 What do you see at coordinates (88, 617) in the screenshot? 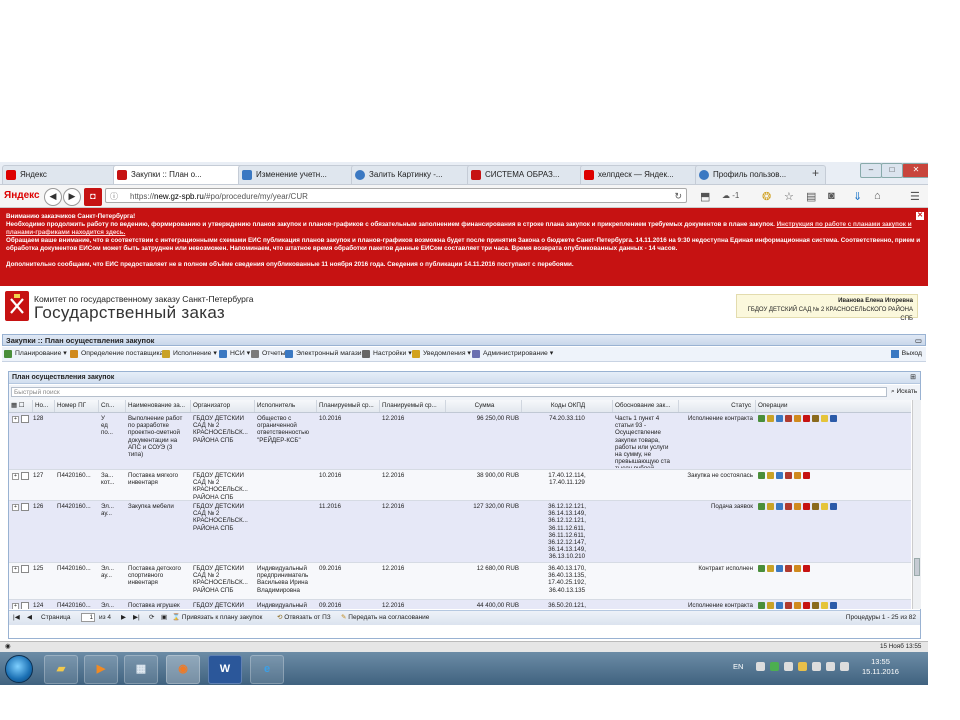
I see `page-number-input: 1` at bounding box center [88, 617].